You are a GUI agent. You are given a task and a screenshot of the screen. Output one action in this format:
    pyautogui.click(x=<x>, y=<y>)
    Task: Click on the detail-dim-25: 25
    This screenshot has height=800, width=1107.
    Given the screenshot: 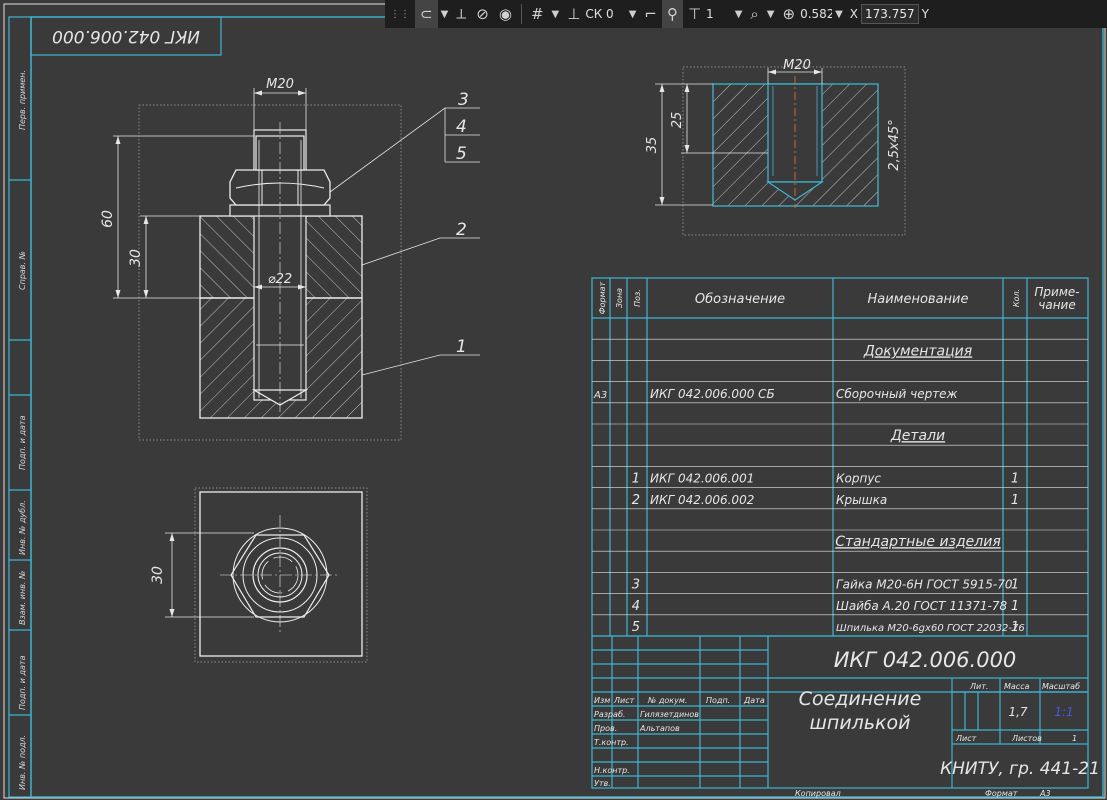 What is the action you would take?
    pyautogui.click(x=677, y=120)
    